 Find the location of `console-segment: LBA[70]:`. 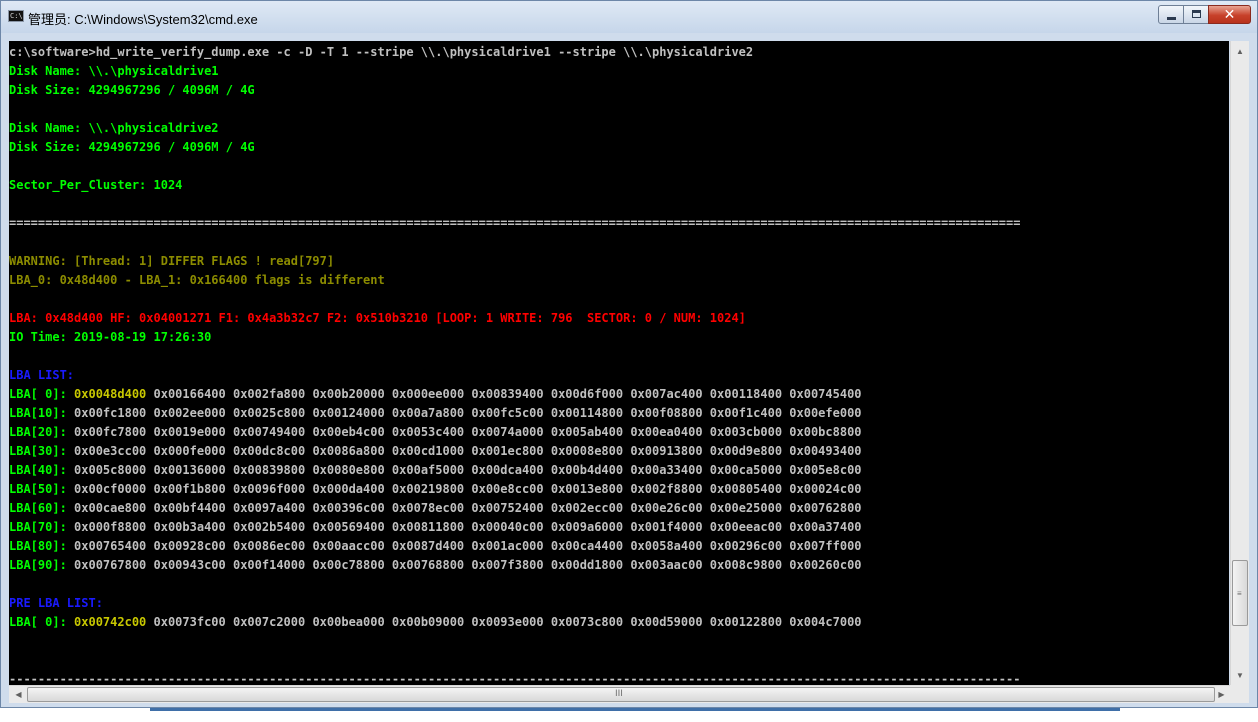

console-segment: LBA[70]: is located at coordinates (42, 527).